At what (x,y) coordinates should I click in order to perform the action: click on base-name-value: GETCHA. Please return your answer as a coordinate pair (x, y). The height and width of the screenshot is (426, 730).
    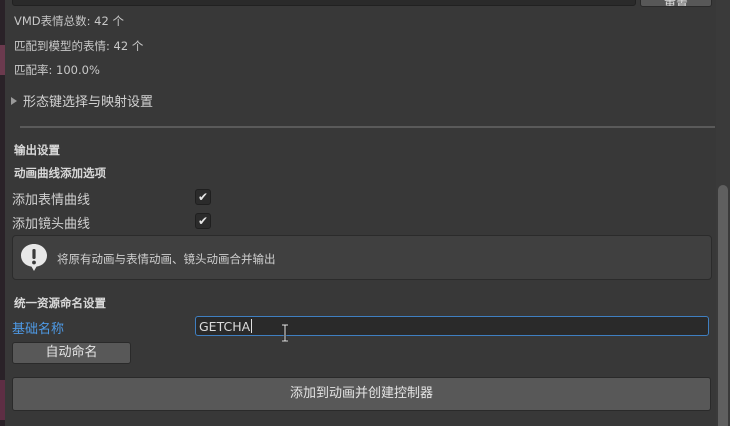
    Looking at the image, I should click on (225, 326).